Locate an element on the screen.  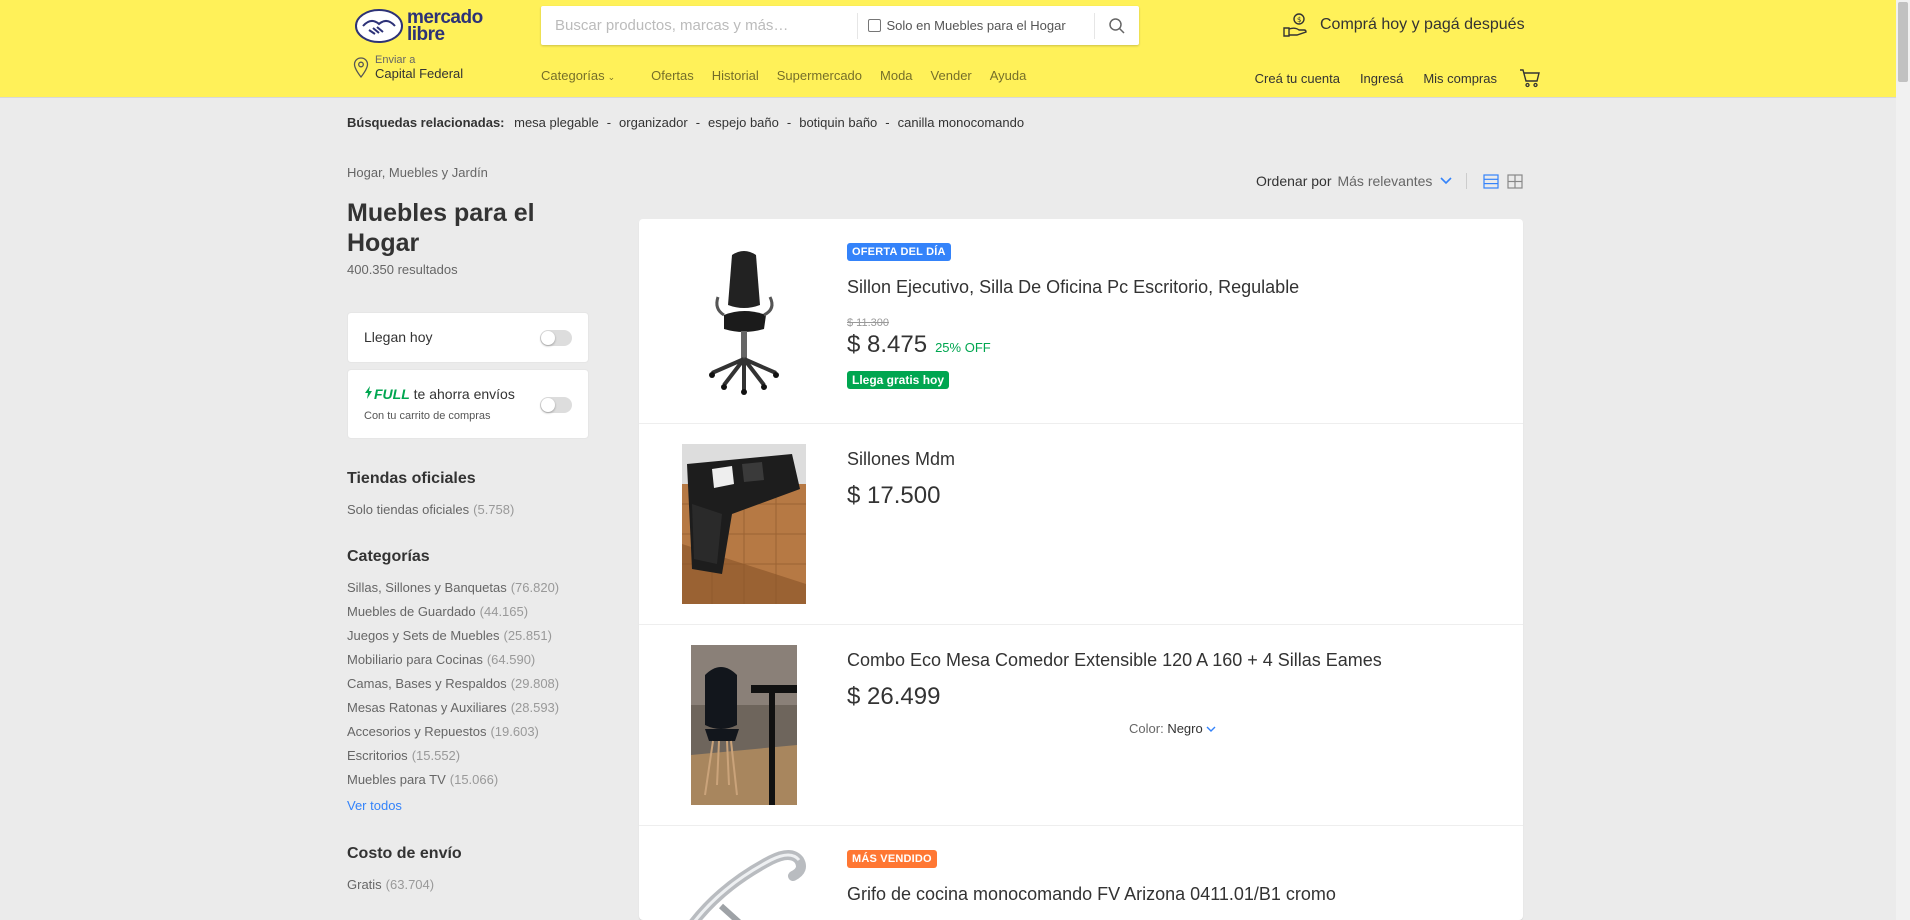
filter-envio-gratis: Gratis (63.704) is located at coordinates (390, 884).